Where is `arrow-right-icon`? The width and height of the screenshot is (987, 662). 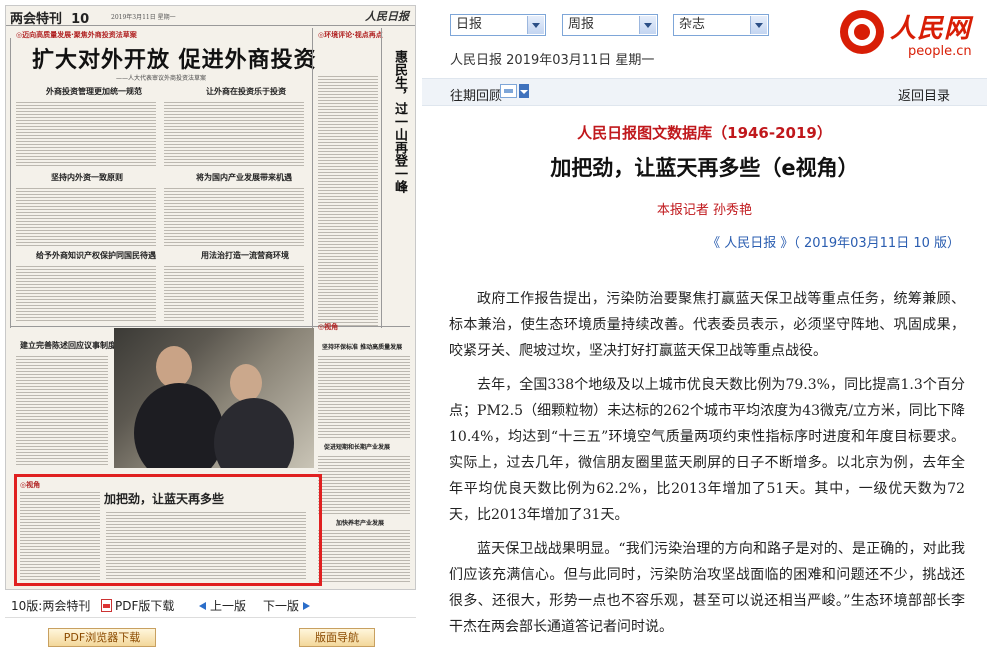
arrow-right-icon is located at coordinates (307, 606).